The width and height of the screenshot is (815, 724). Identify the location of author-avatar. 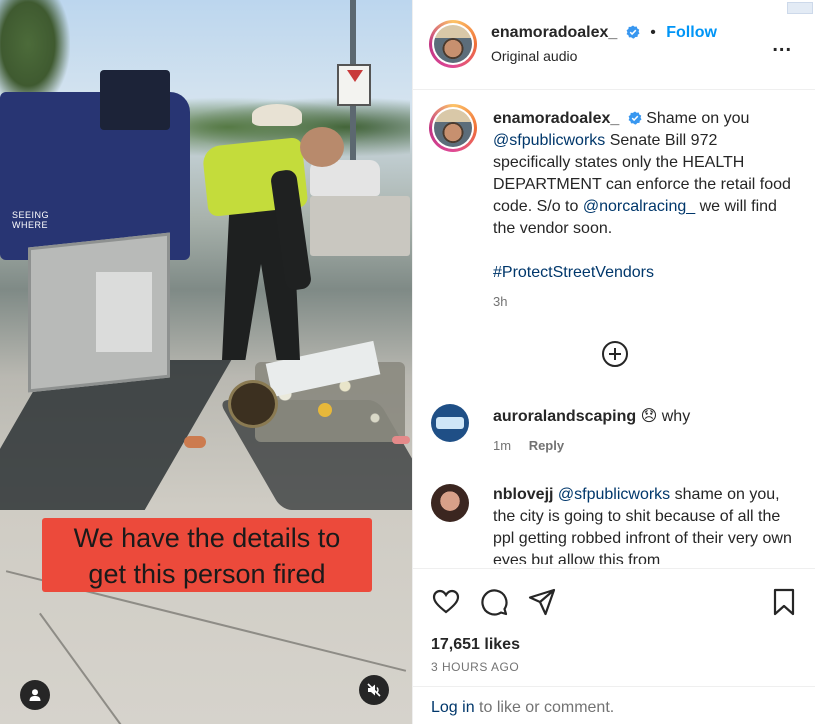
(453, 44).